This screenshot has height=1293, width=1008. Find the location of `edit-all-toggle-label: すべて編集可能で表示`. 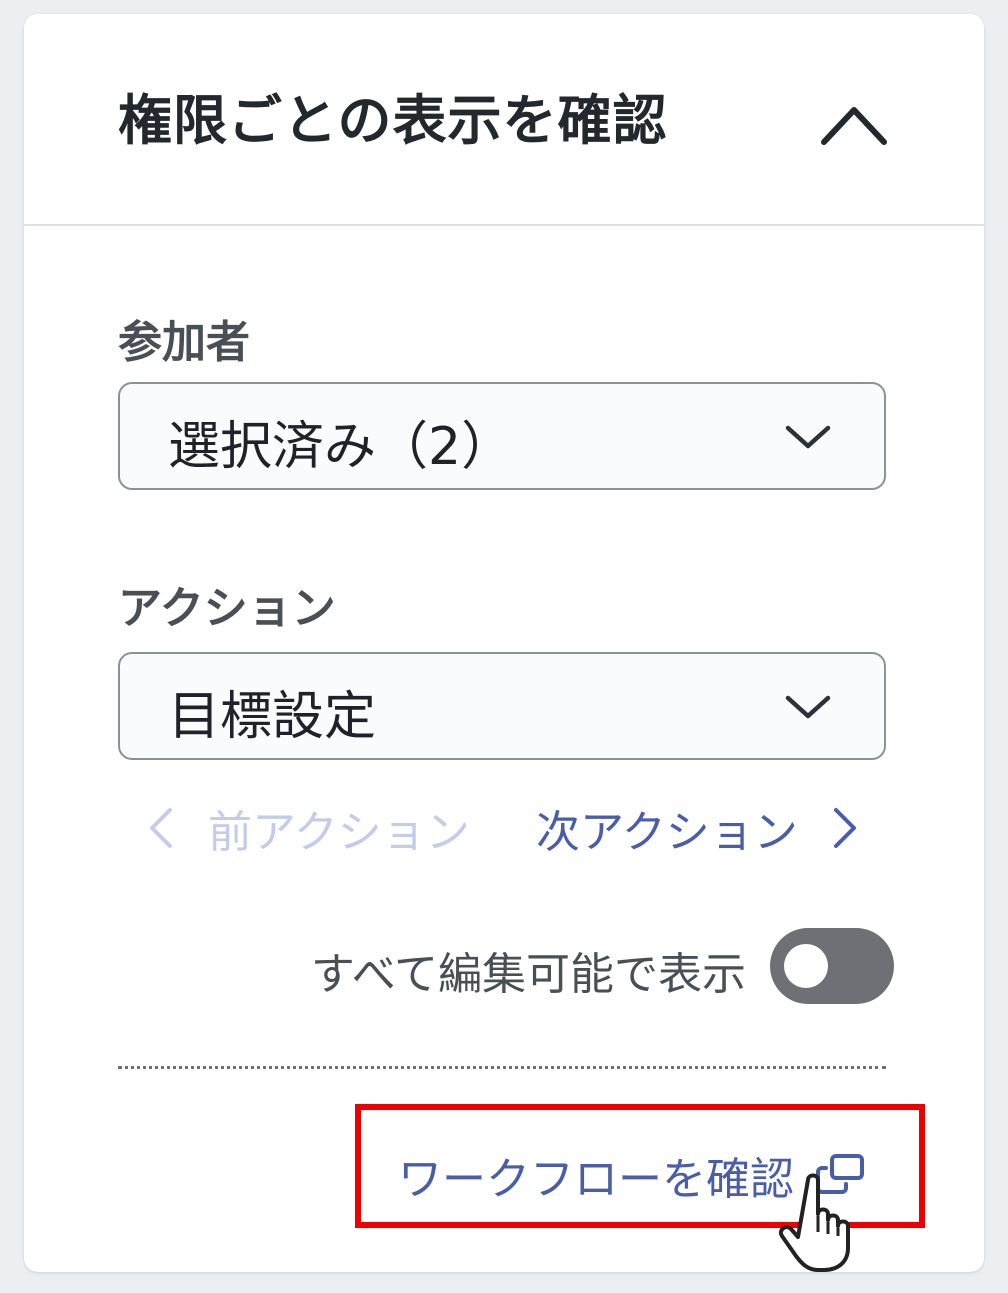

edit-all-toggle-label: すべて編集可能で表示 is located at coordinates (528, 974).